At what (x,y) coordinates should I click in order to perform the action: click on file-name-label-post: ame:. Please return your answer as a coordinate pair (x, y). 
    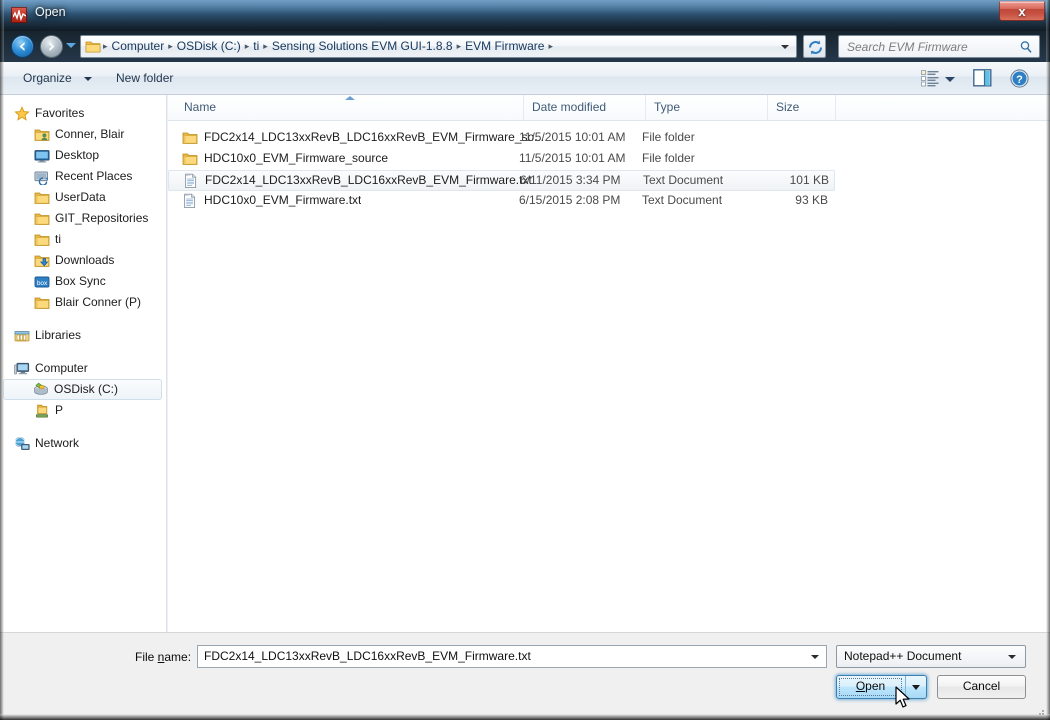
    Looking at the image, I should click on (178, 657).